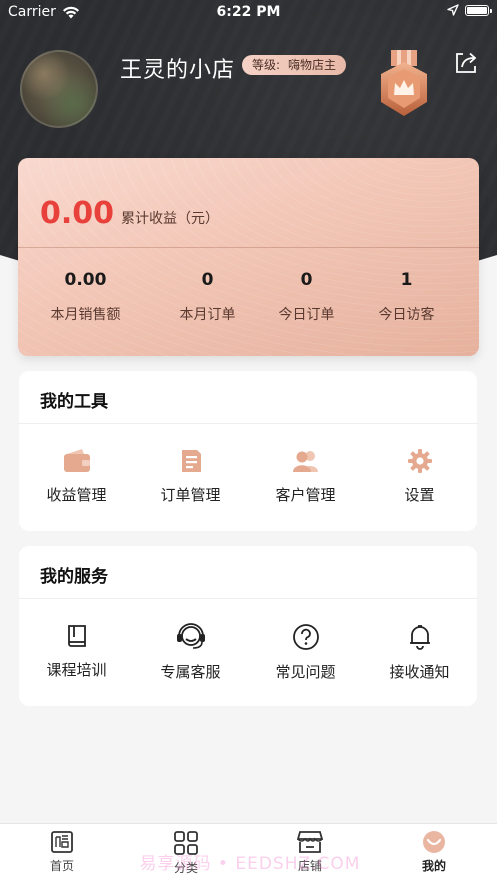 The image size is (497, 883). What do you see at coordinates (434, 842) in the screenshot?
I see `profile-icon` at bounding box center [434, 842].